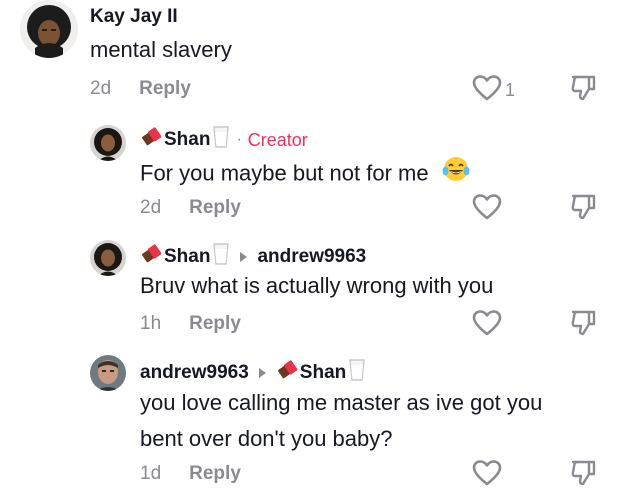 Image resolution: width=620 pixels, height=500 pixels. I want to click on comment-meta: 1d Reply, so click(190, 474).